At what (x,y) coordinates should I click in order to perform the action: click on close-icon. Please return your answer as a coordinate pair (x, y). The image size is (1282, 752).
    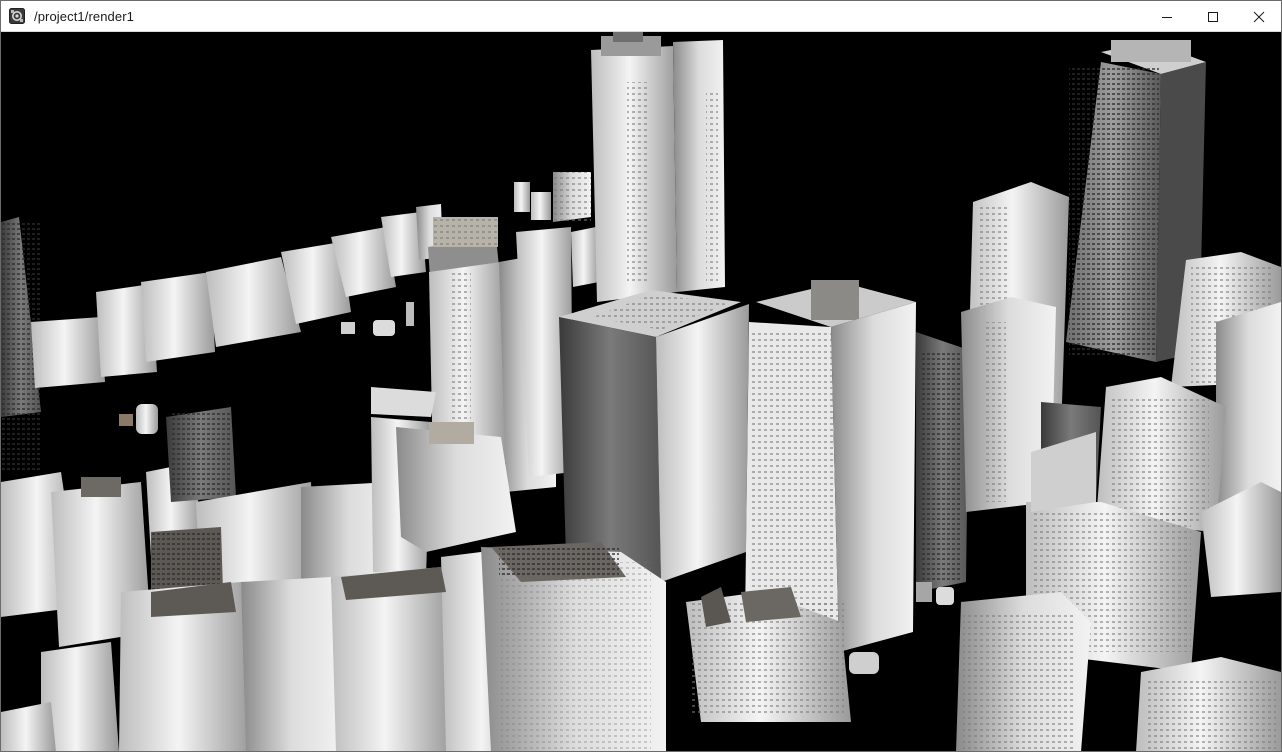
    Looking at the image, I should click on (1259, 17).